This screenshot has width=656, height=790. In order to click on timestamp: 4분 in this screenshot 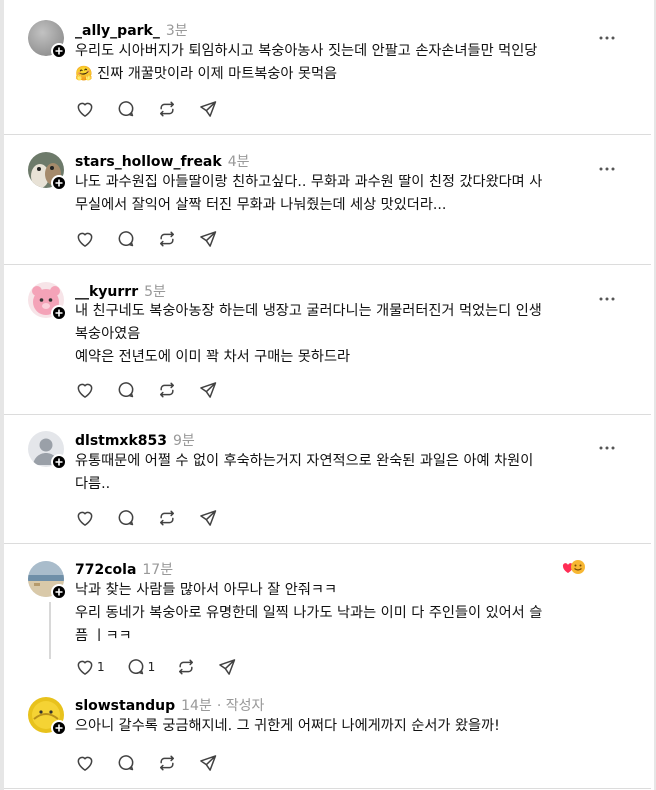, I will do `click(239, 161)`.